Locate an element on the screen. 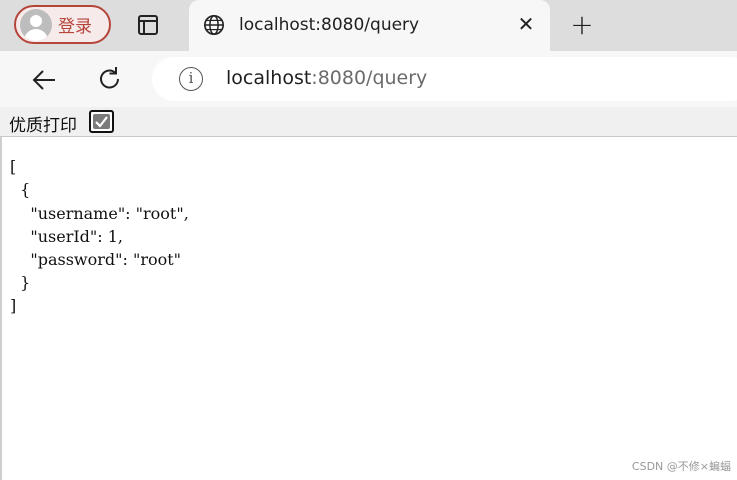 This screenshot has width=737, height=480. json-line: } is located at coordinates (20, 282).